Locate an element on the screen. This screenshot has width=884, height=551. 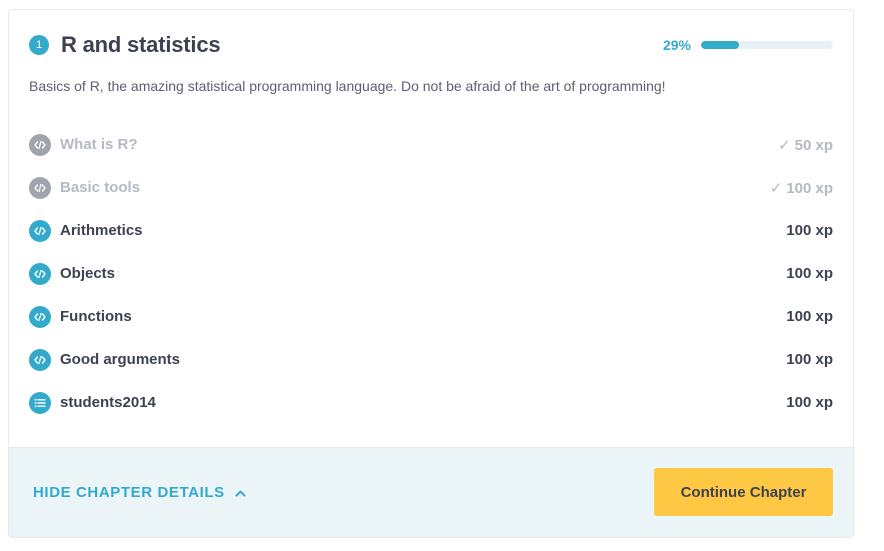
exercise-item: Functions 100 xp is located at coordinates (431, 327).